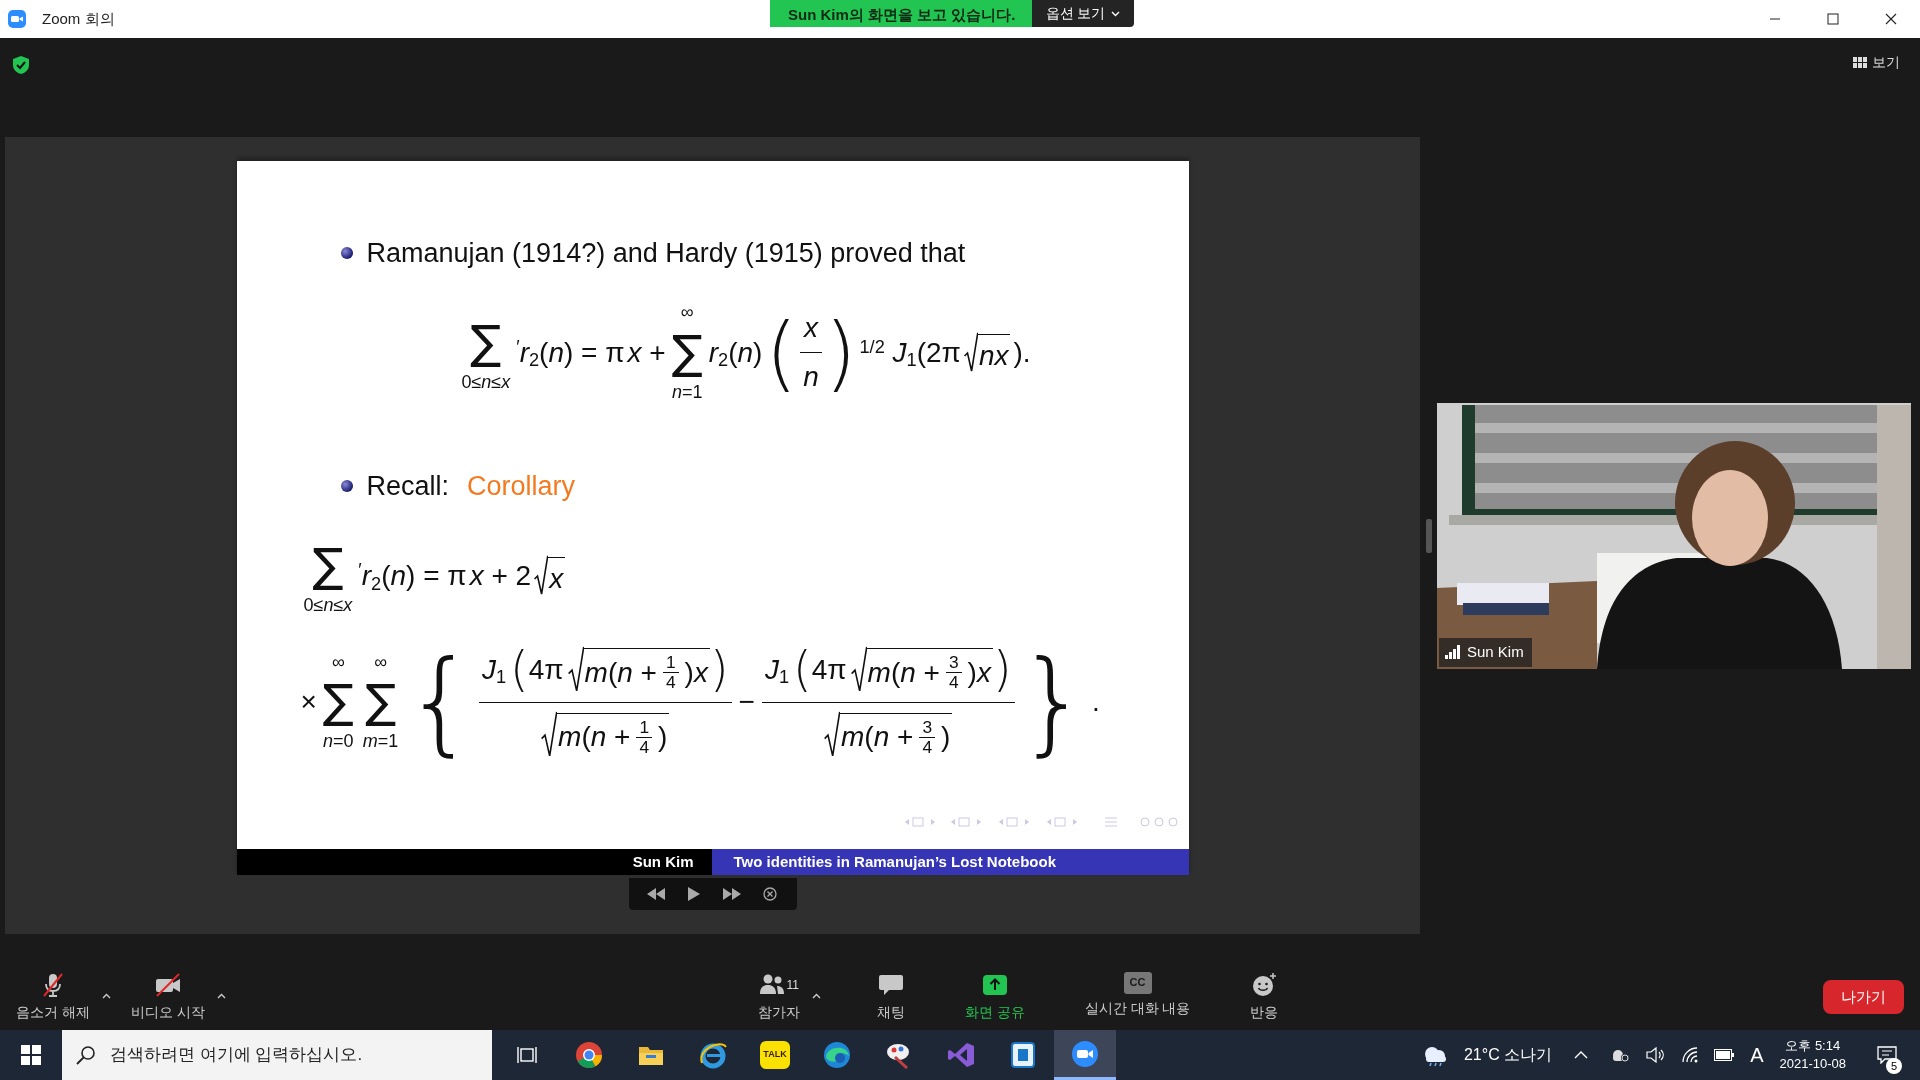 The width and height of the screenshot is (1920, 1080). I want to click on search-box: 검색하려면 여기에 입력하십시오., so click(277, 1055).